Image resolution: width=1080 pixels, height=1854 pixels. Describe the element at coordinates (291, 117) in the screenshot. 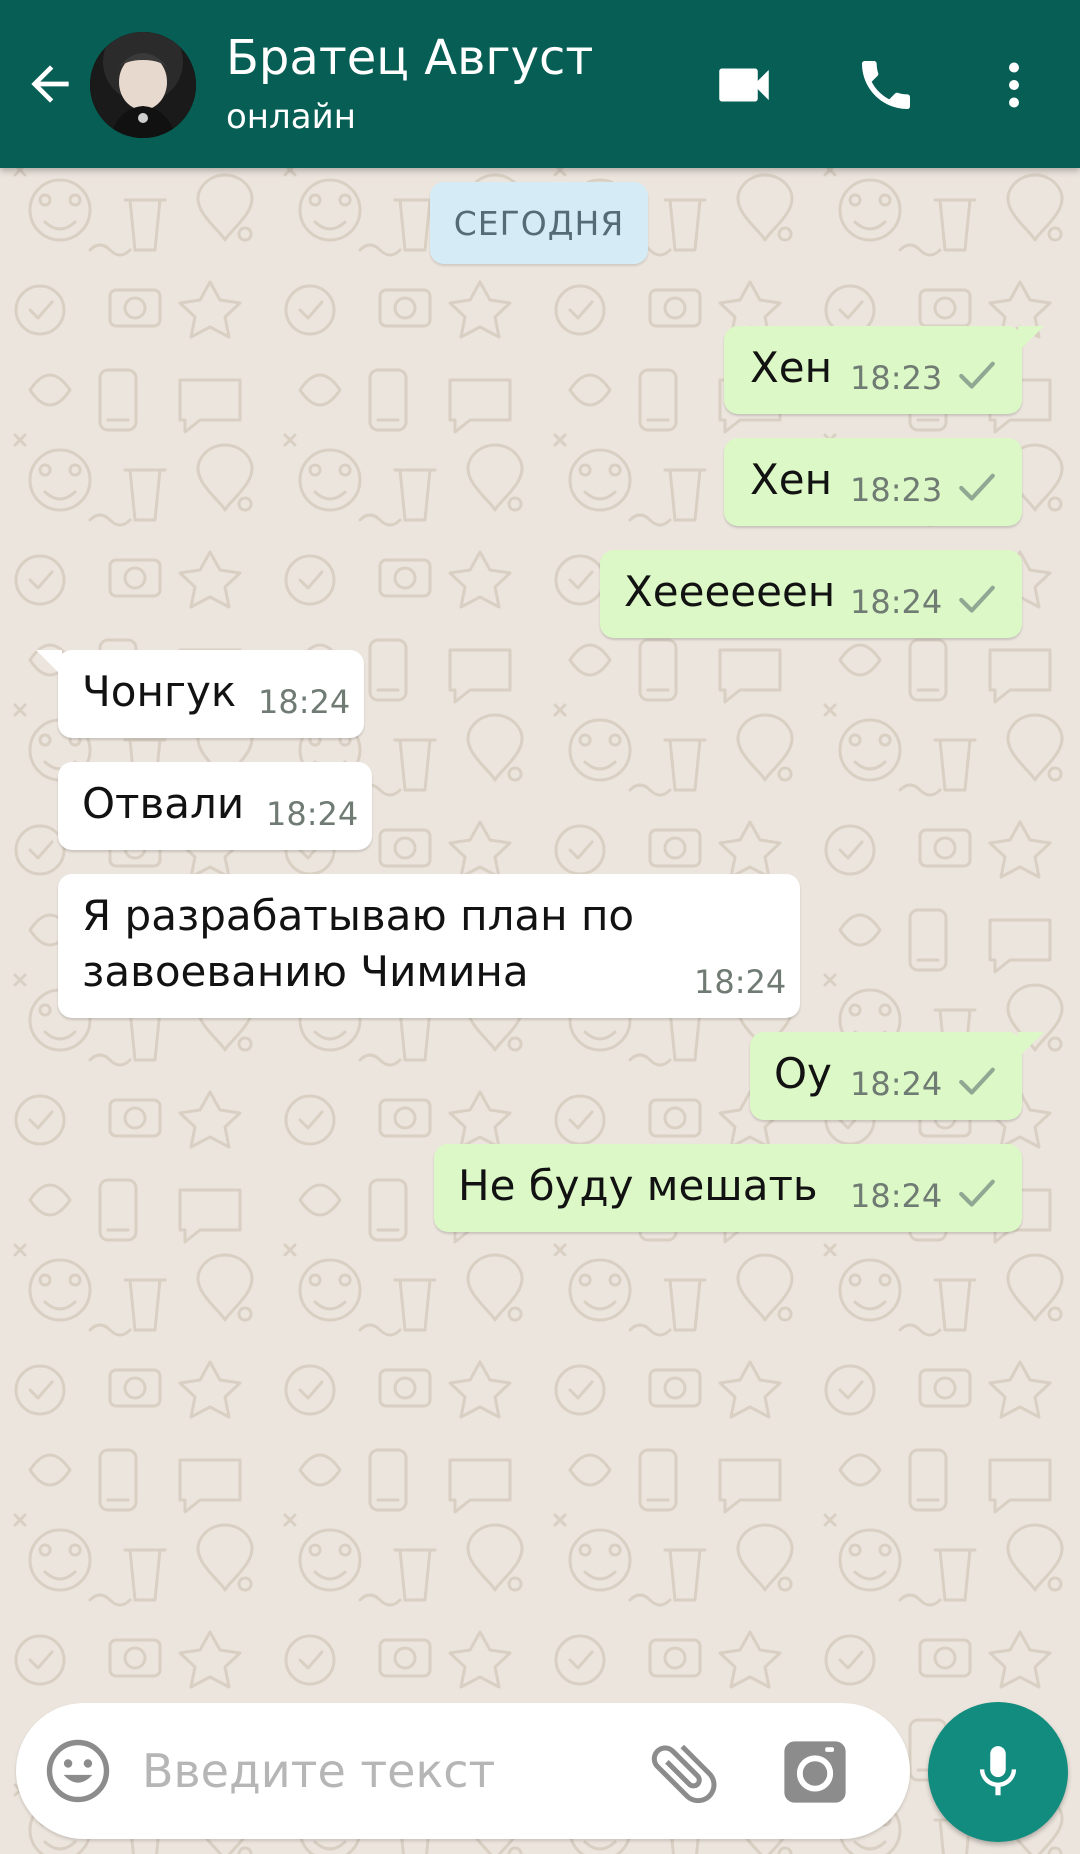

I see `contact-status: онлайн` at that location.